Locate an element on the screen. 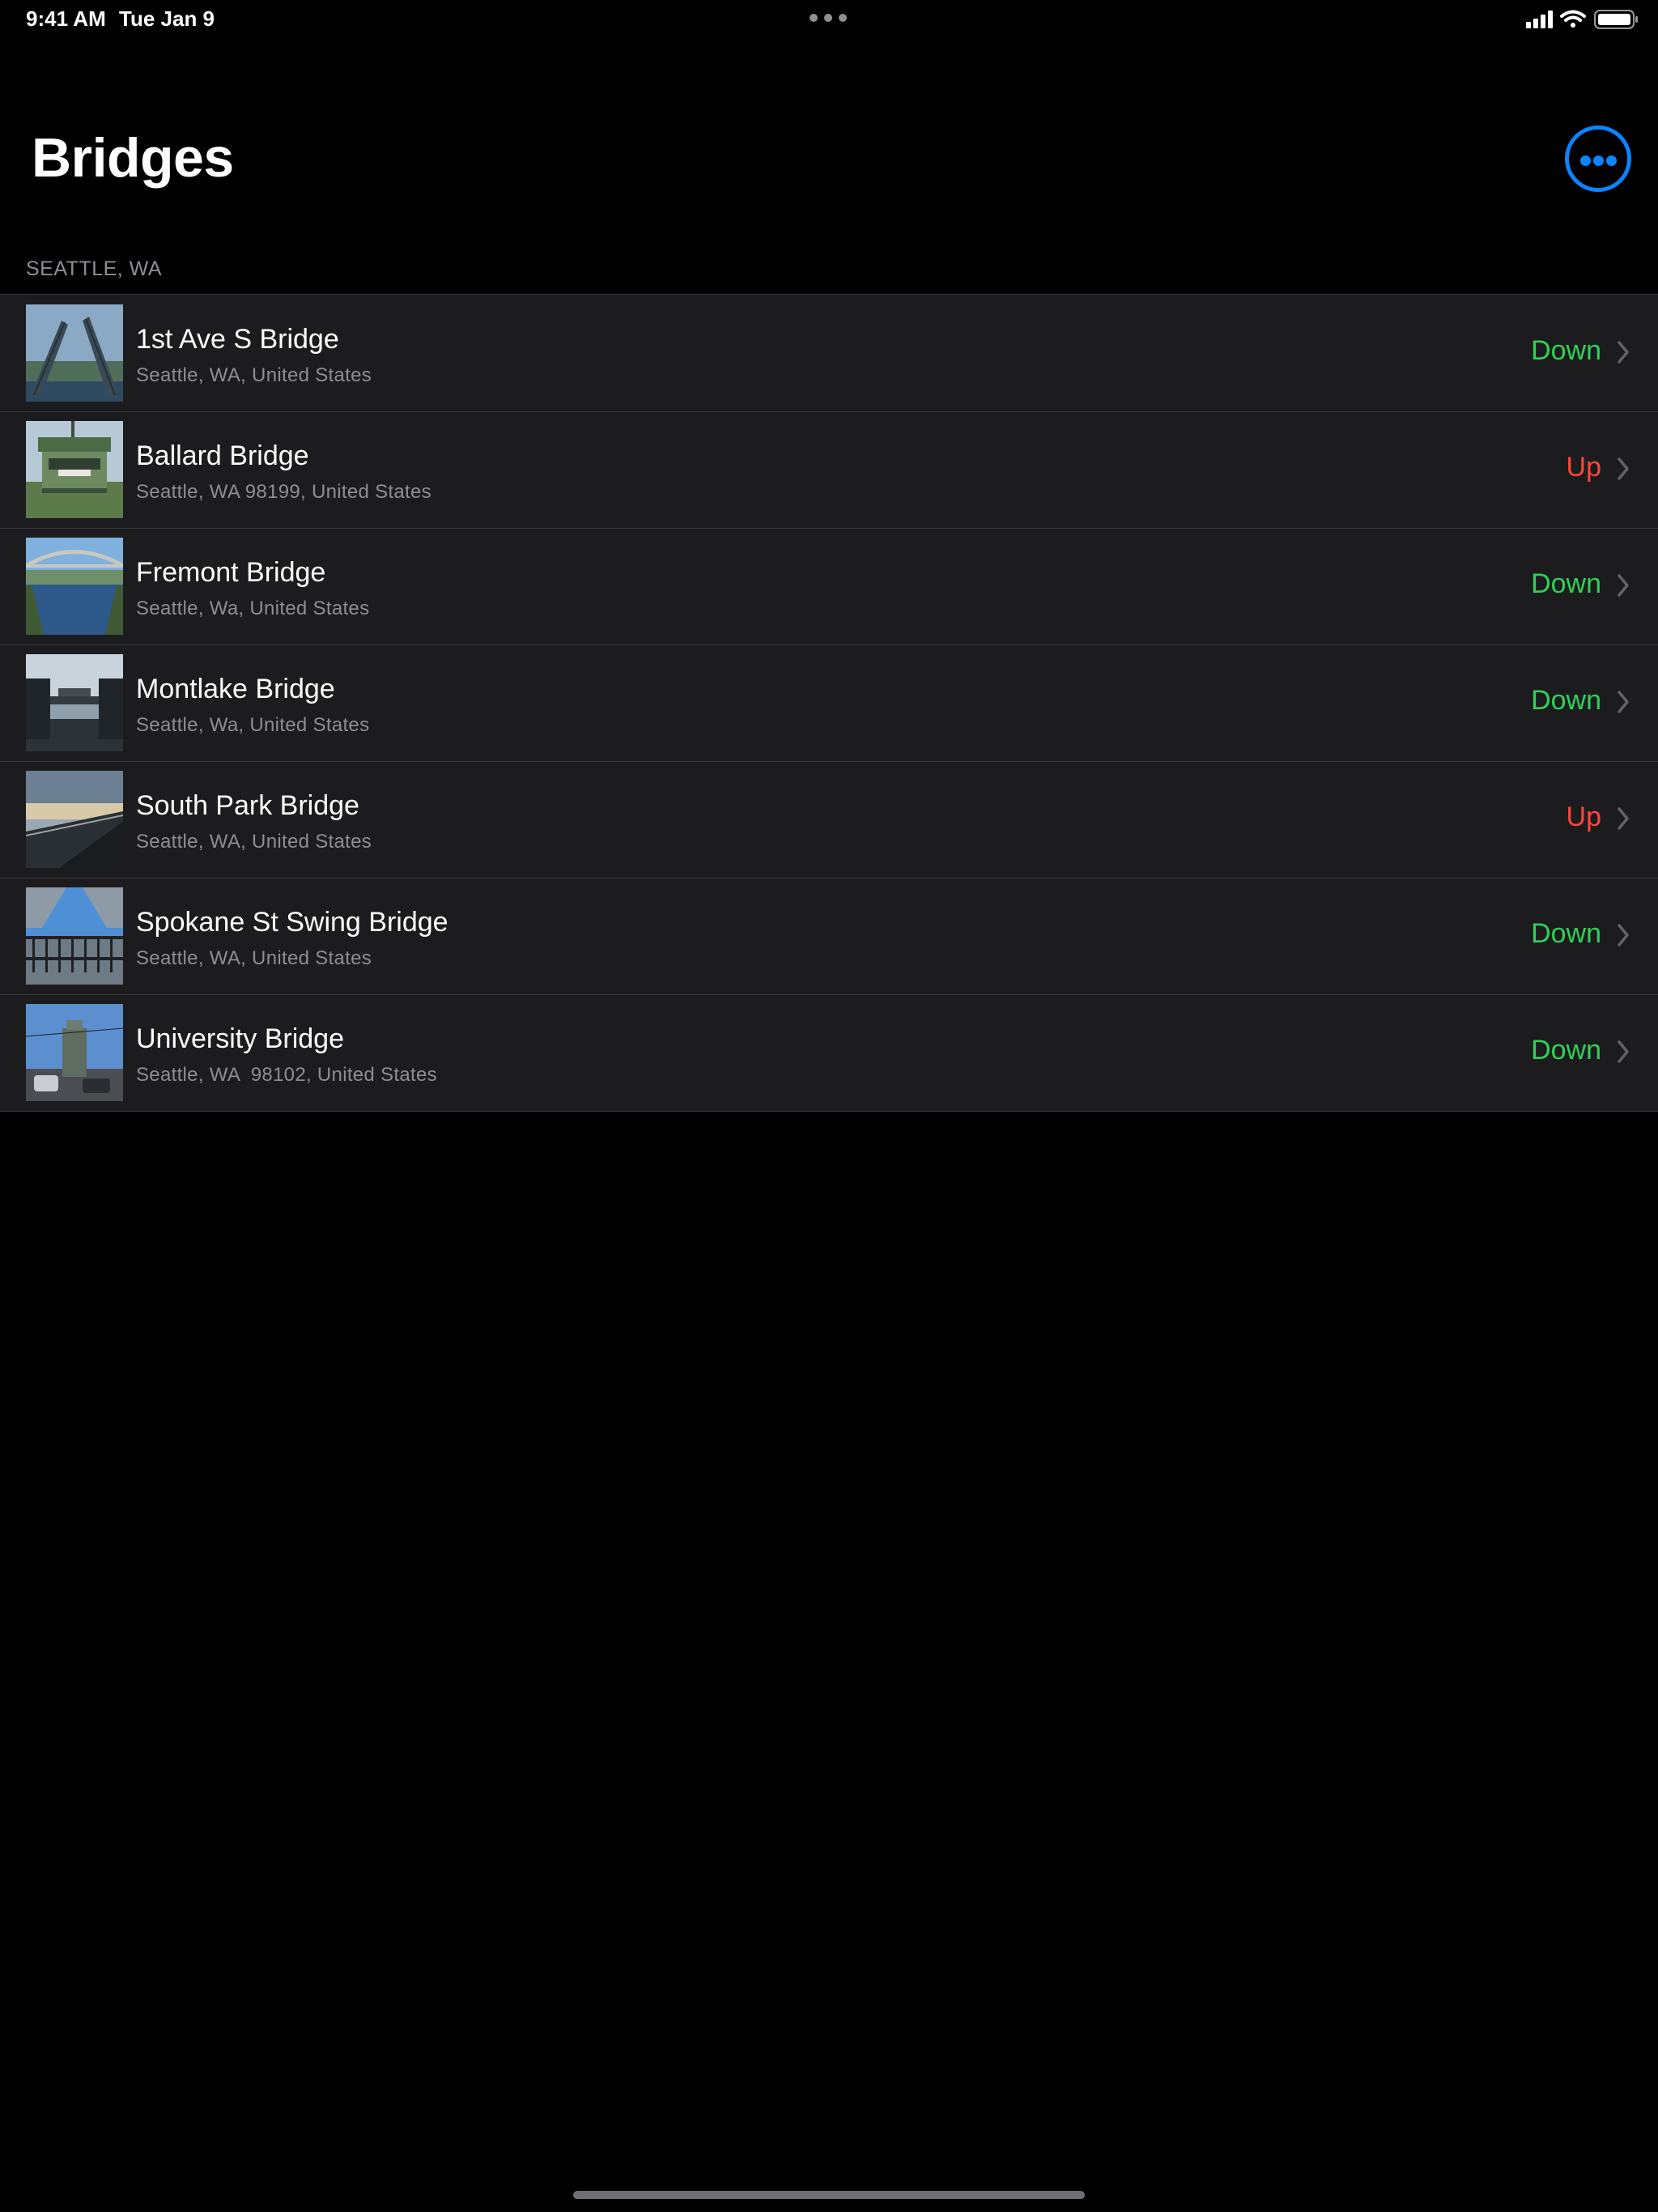 This screenshot has width=1658, height=2212. bridge-name: Spokane St Swing Bridge is located at coordinates (292, 923).